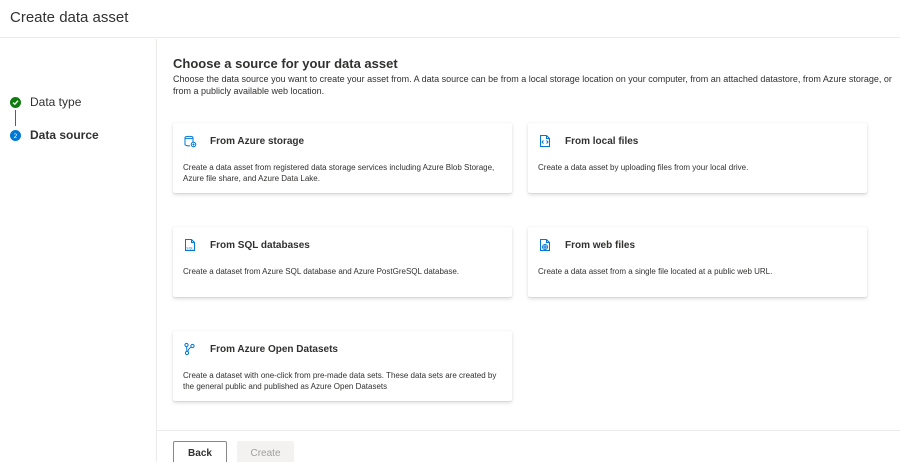 Image resolution: width=900 pixels, height=462 pixels. I want to click on step-data-source: 2 Data source, so click(54, 135).